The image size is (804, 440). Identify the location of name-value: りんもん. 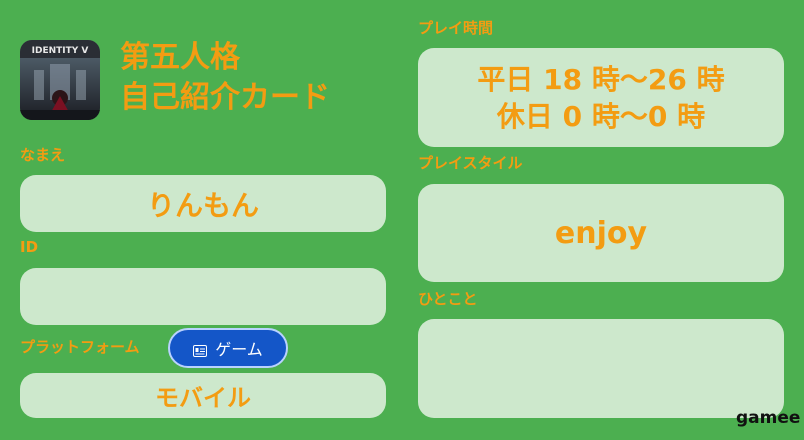
(202, 205).